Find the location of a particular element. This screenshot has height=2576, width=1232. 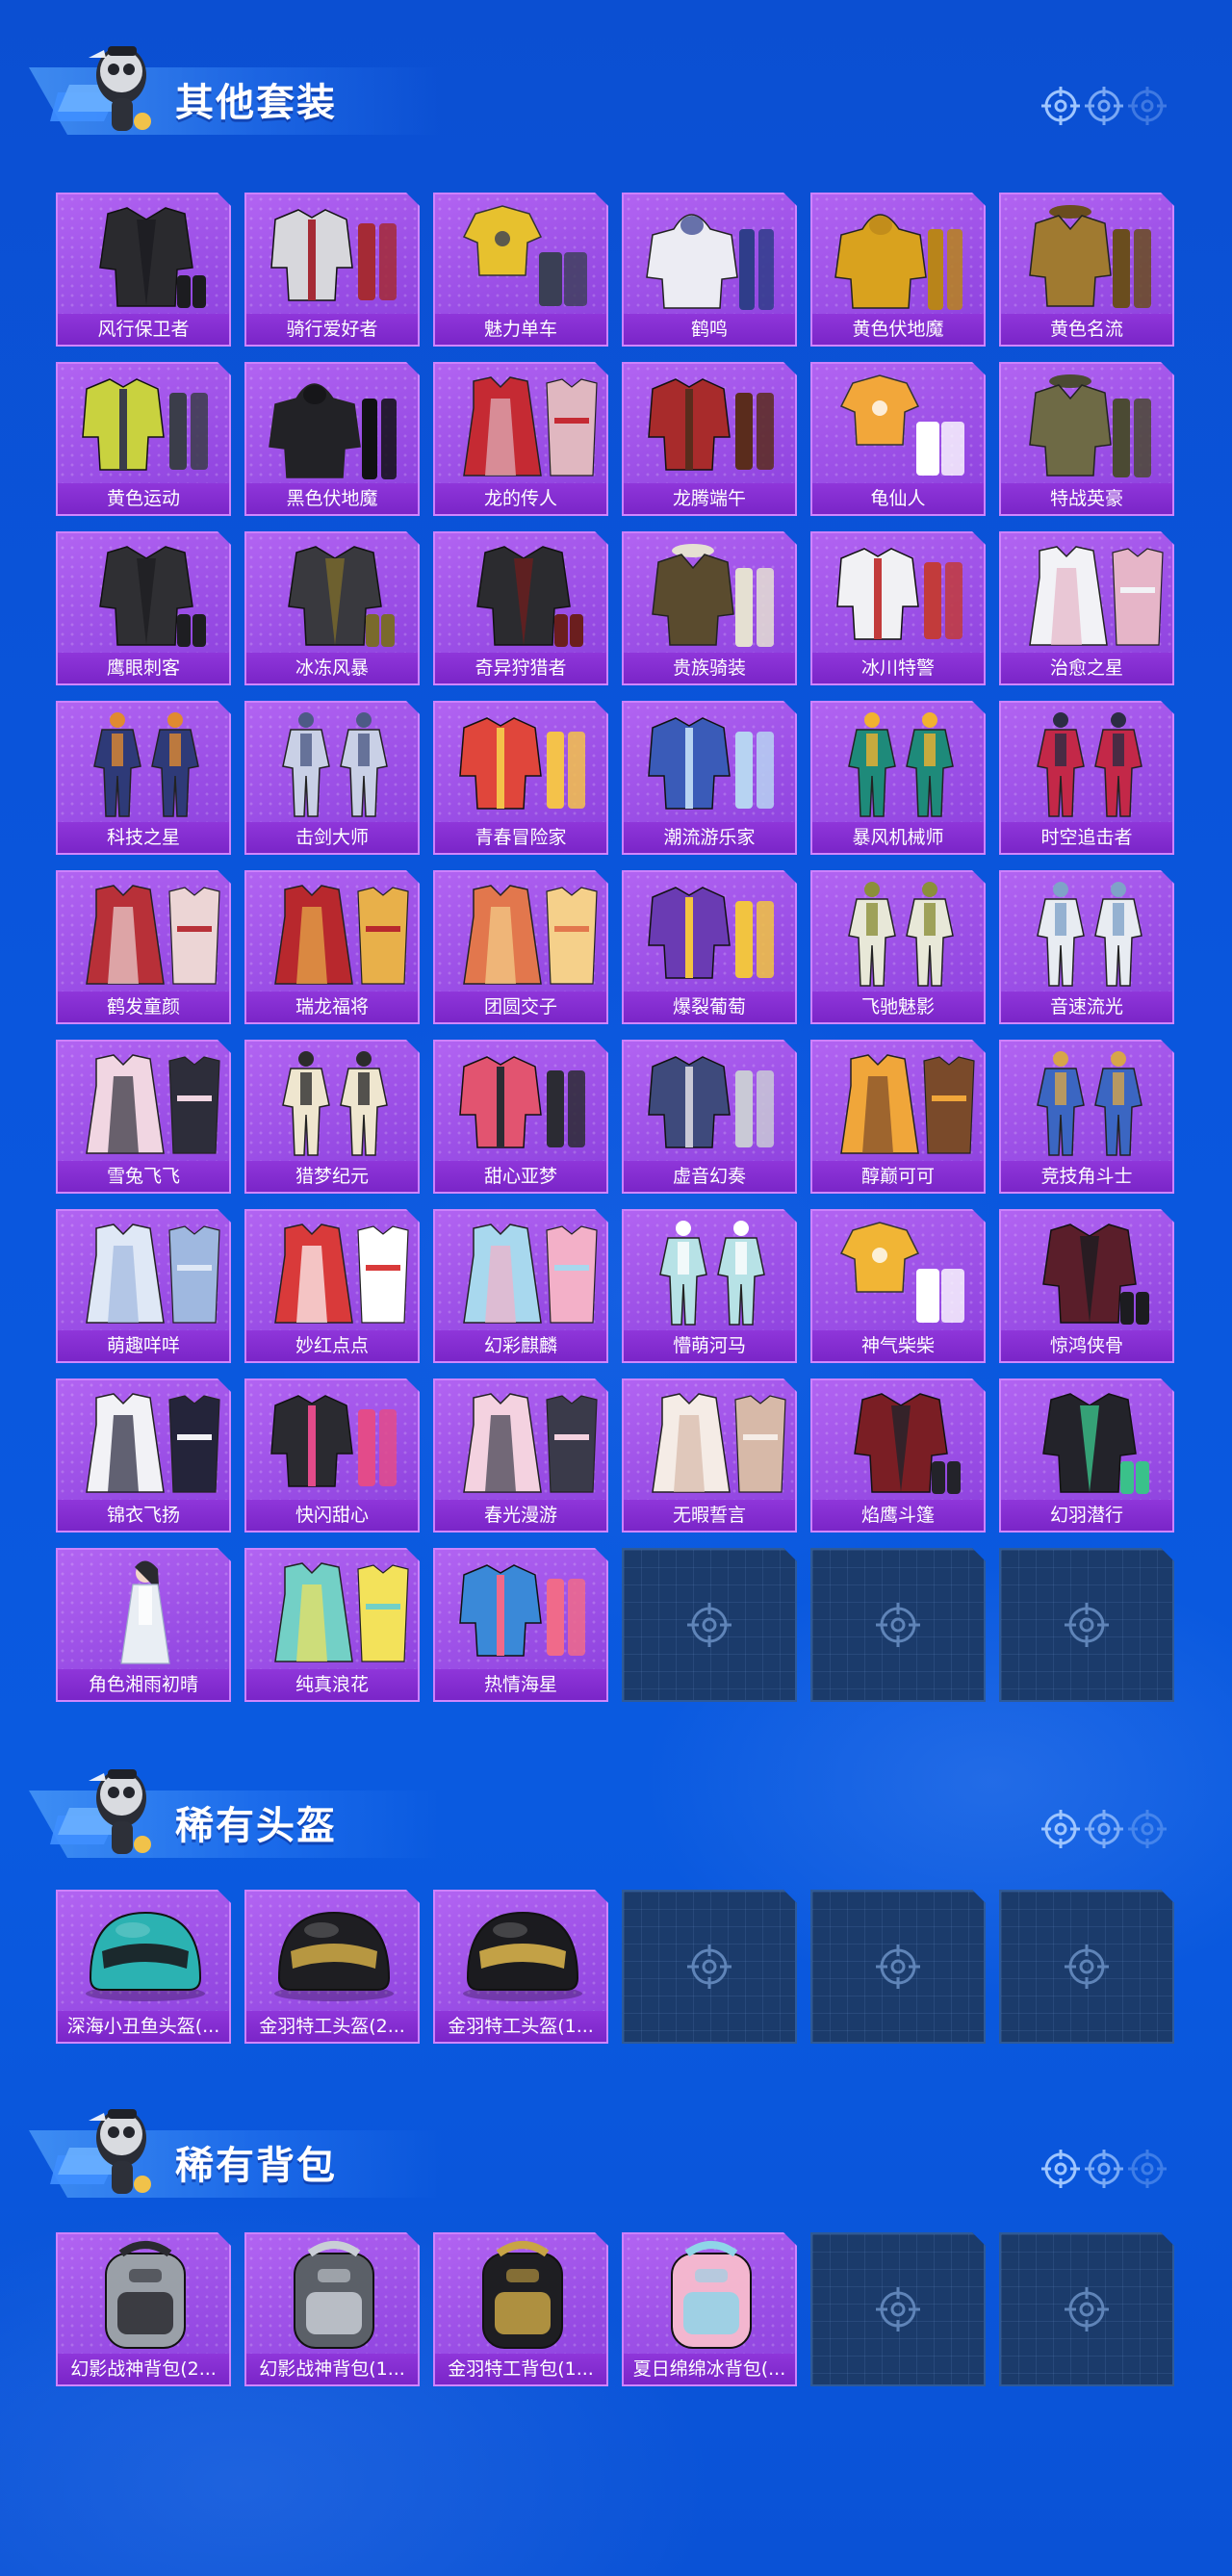

item-label: 幻羽潜行 is located at coordinates (1086, 1516).